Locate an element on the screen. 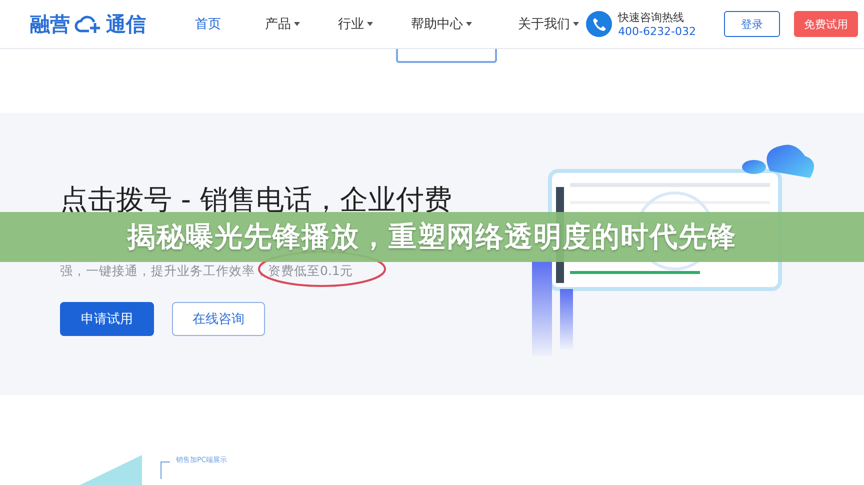 The height and width of the screenshot is (485, 864). logo-text: 通信 is located at coordinates (126, 24).